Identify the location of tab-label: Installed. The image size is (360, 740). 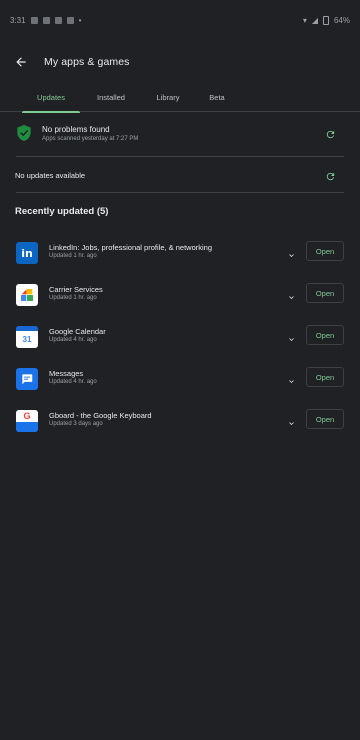
(111, 97).